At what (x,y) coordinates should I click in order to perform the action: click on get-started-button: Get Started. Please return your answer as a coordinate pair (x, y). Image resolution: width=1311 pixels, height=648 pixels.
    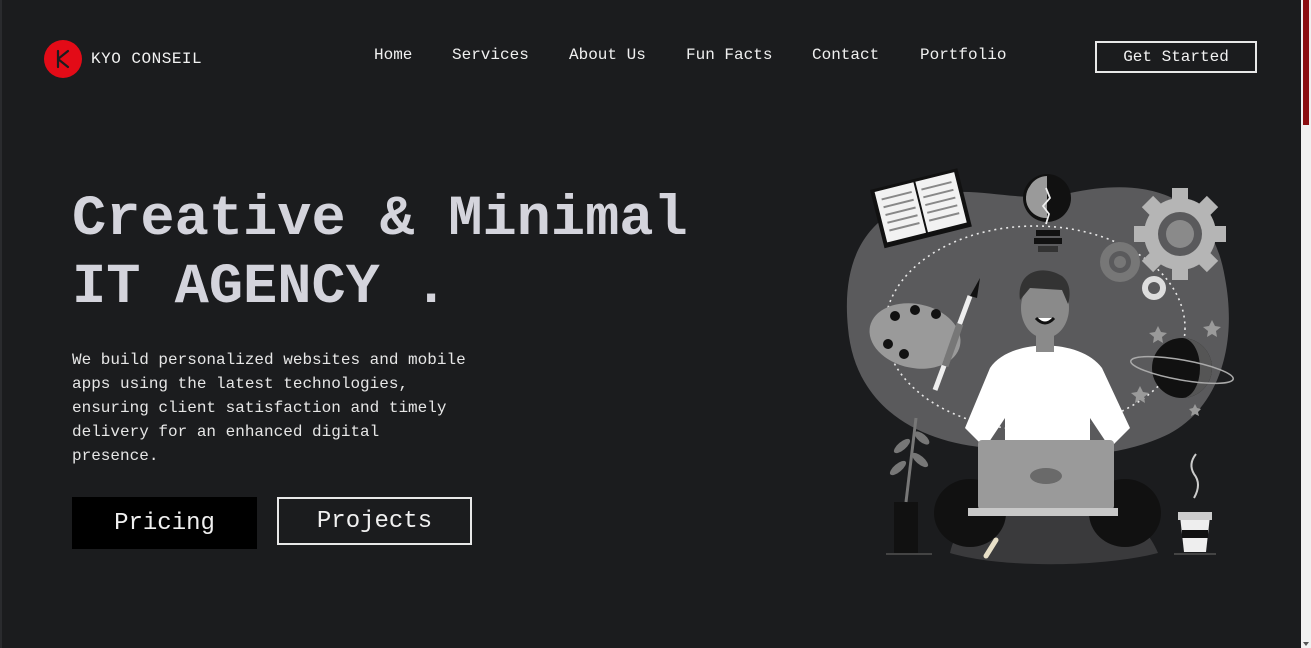
    Looking at the image, I should click on (1176, 57).